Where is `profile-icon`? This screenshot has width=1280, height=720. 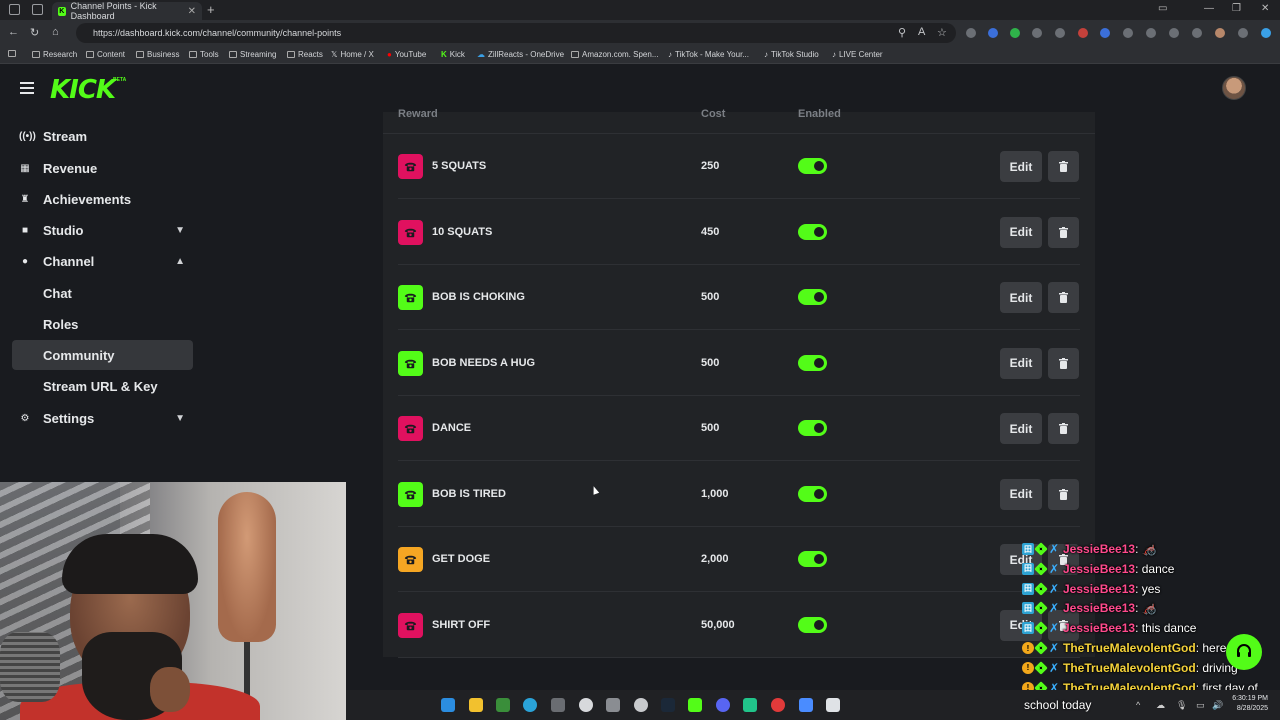
profile-icon is located at coordinates (1220, 33).